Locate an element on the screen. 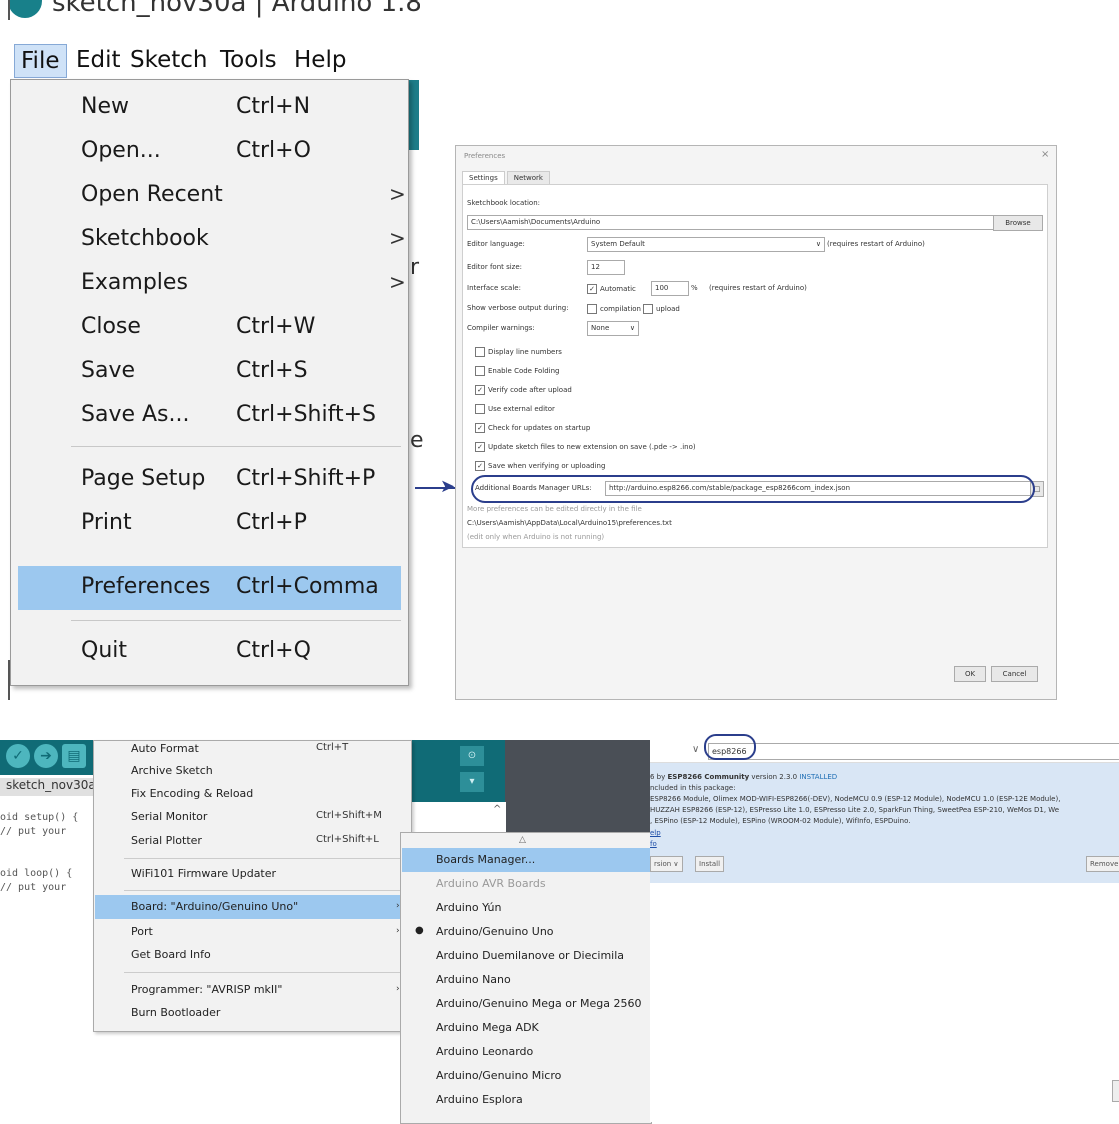 The width and height of the screenshot is (1119, 1124). font-size-input: 12 is located at coordinates (606, 267).